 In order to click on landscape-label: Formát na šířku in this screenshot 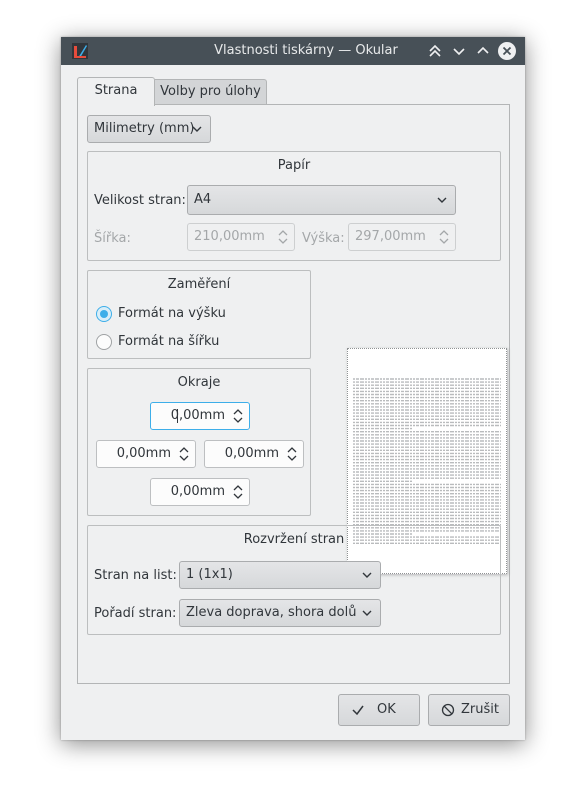, I will do `click(169, 341)`.